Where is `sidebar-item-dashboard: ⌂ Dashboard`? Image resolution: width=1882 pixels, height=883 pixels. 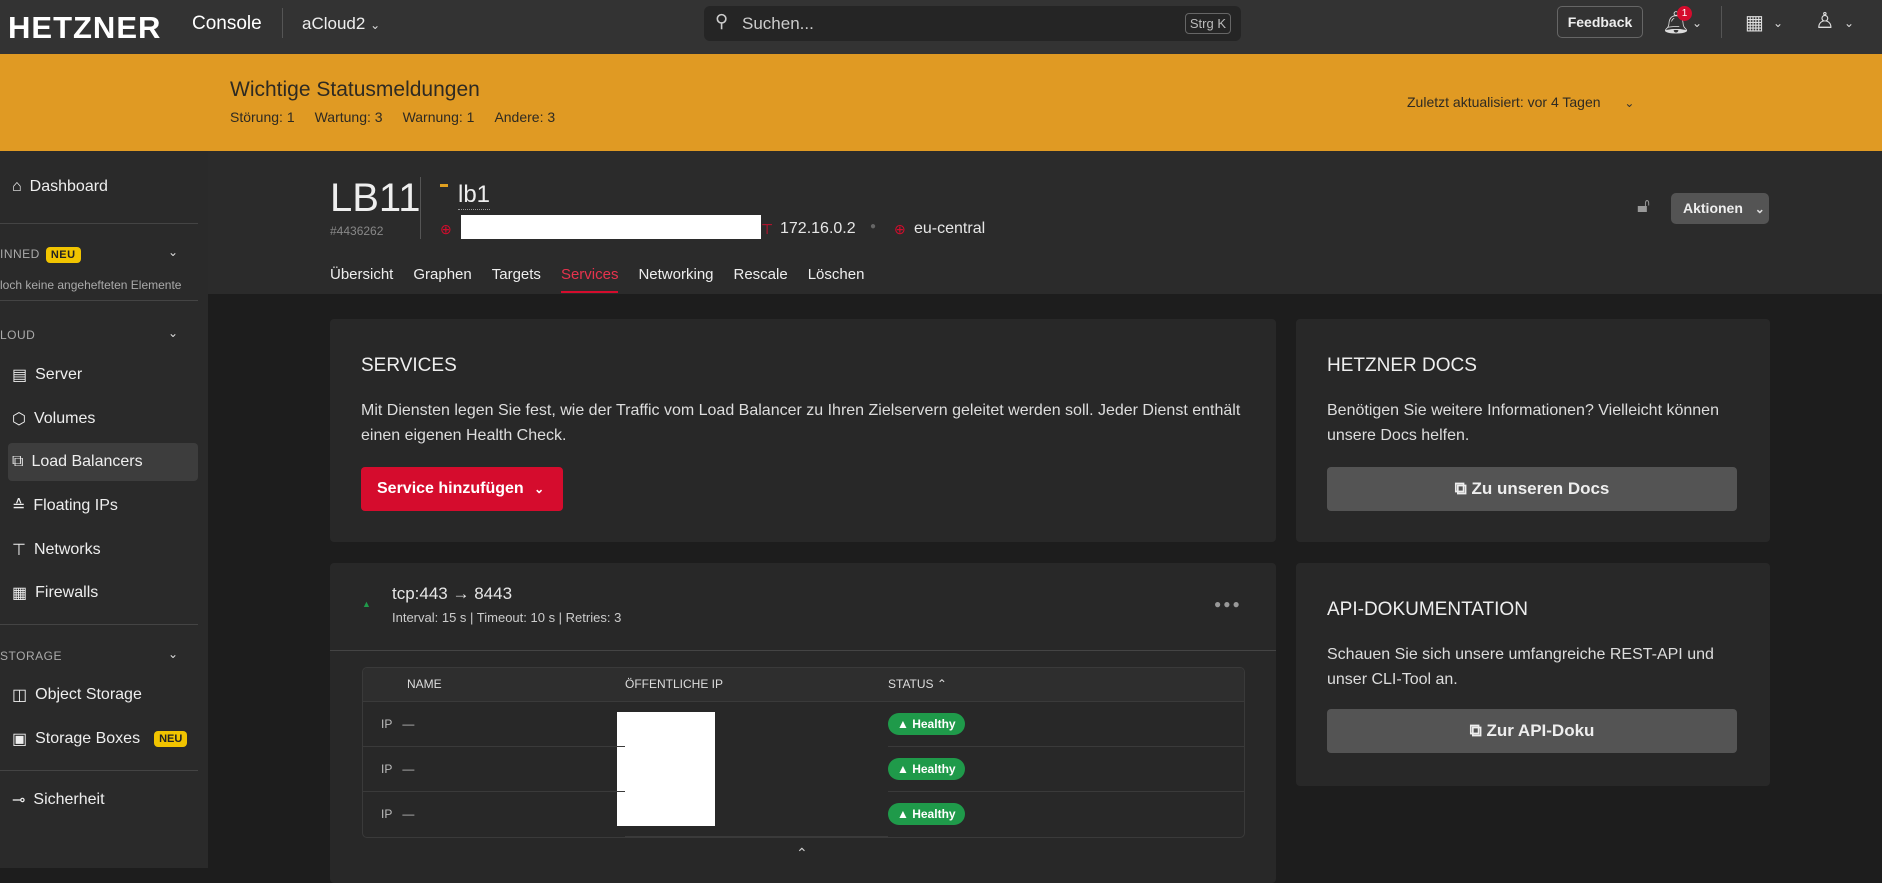 sidebar-item-dashboard: ⌂ Dashboard is located at coordinates (103, 187).